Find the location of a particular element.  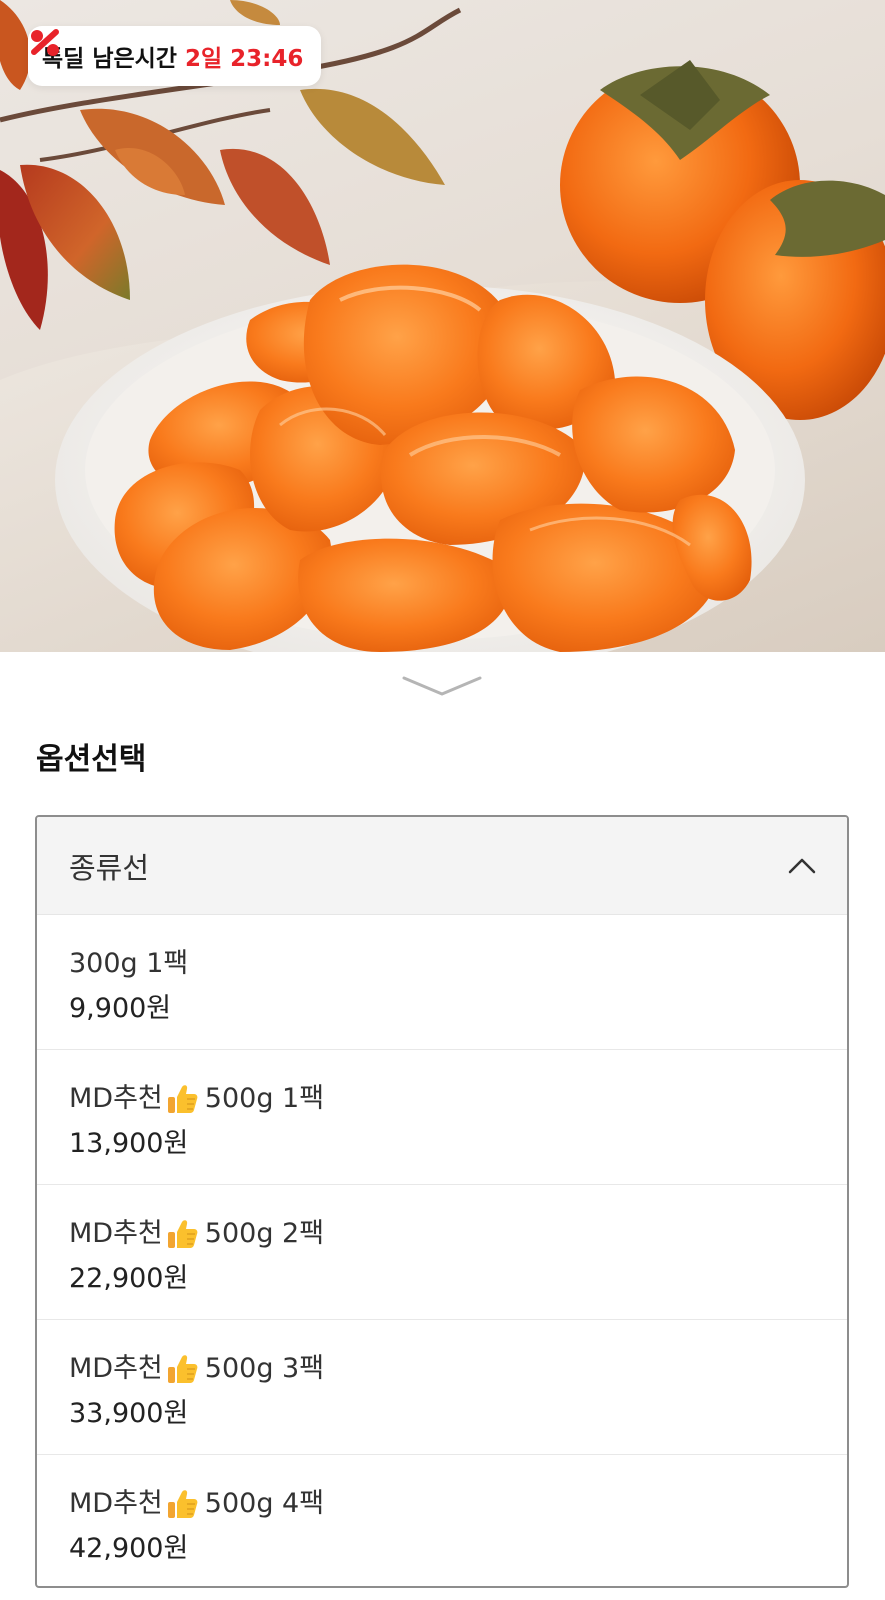

option-item-name: 300g 1팩 is located at coordinates (442, 964).